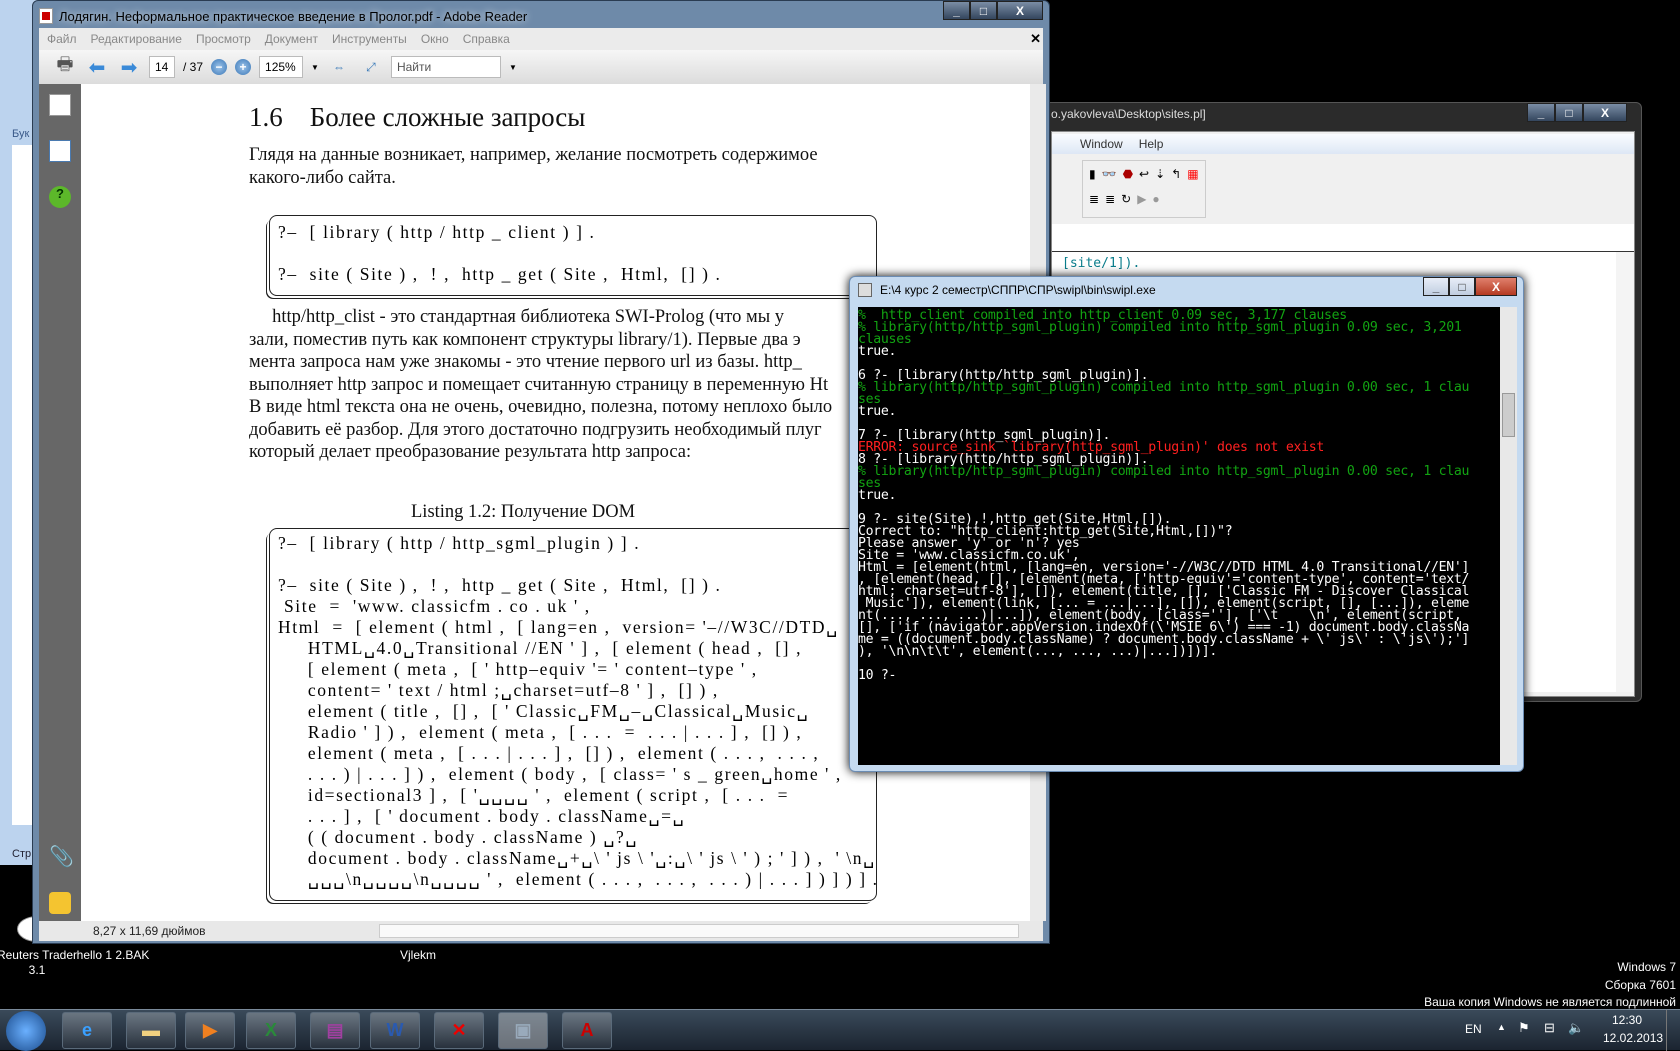 The width and height of the screenshot is (1680, 1051). I want to click on play-icon: ▶, so click(1141, 201).